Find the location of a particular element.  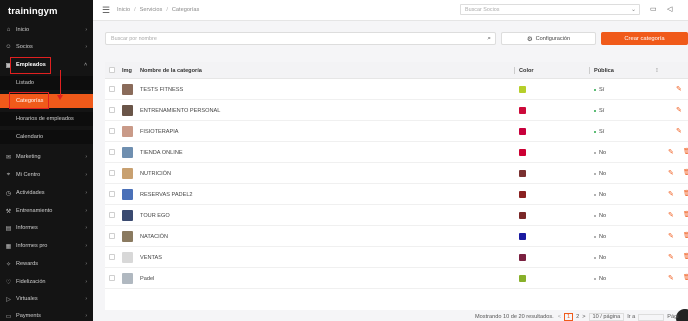

header-name: Nombre de la categoría is located at coordinates (171, 71).